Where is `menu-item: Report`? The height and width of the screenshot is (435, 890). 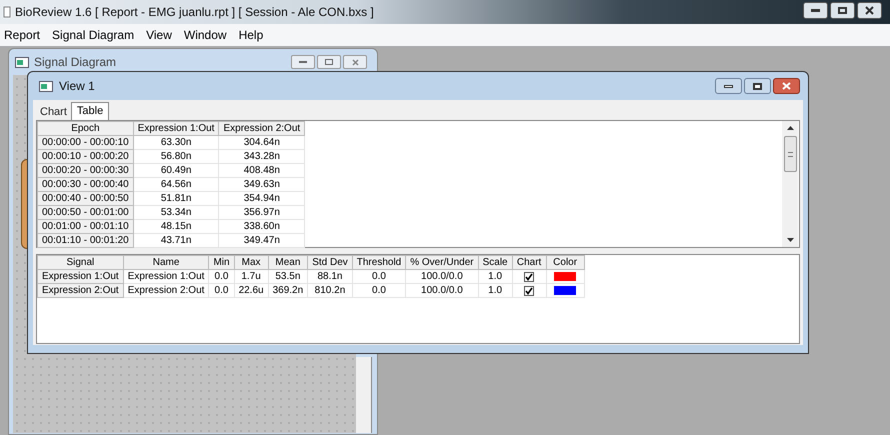
menu-item: Report is located at coordinates (22, 35).